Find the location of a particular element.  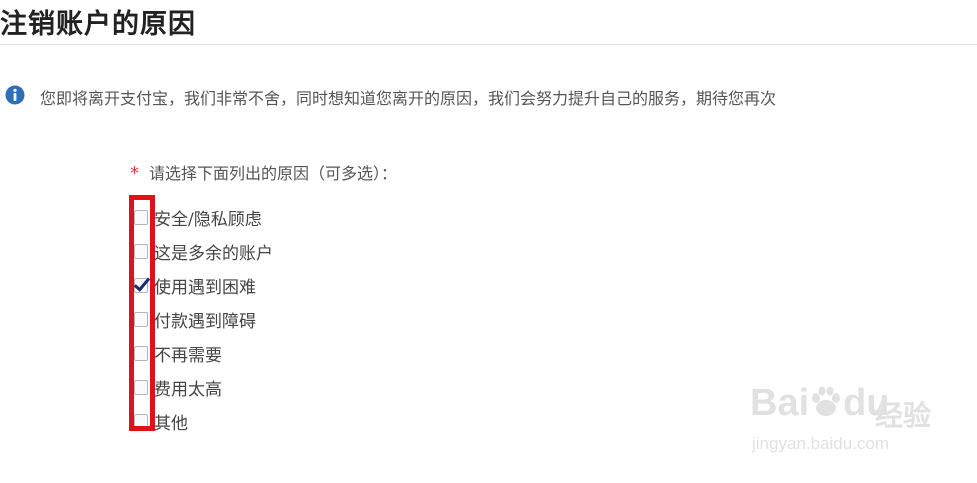

title-divider is located at coordinates (488, 44).